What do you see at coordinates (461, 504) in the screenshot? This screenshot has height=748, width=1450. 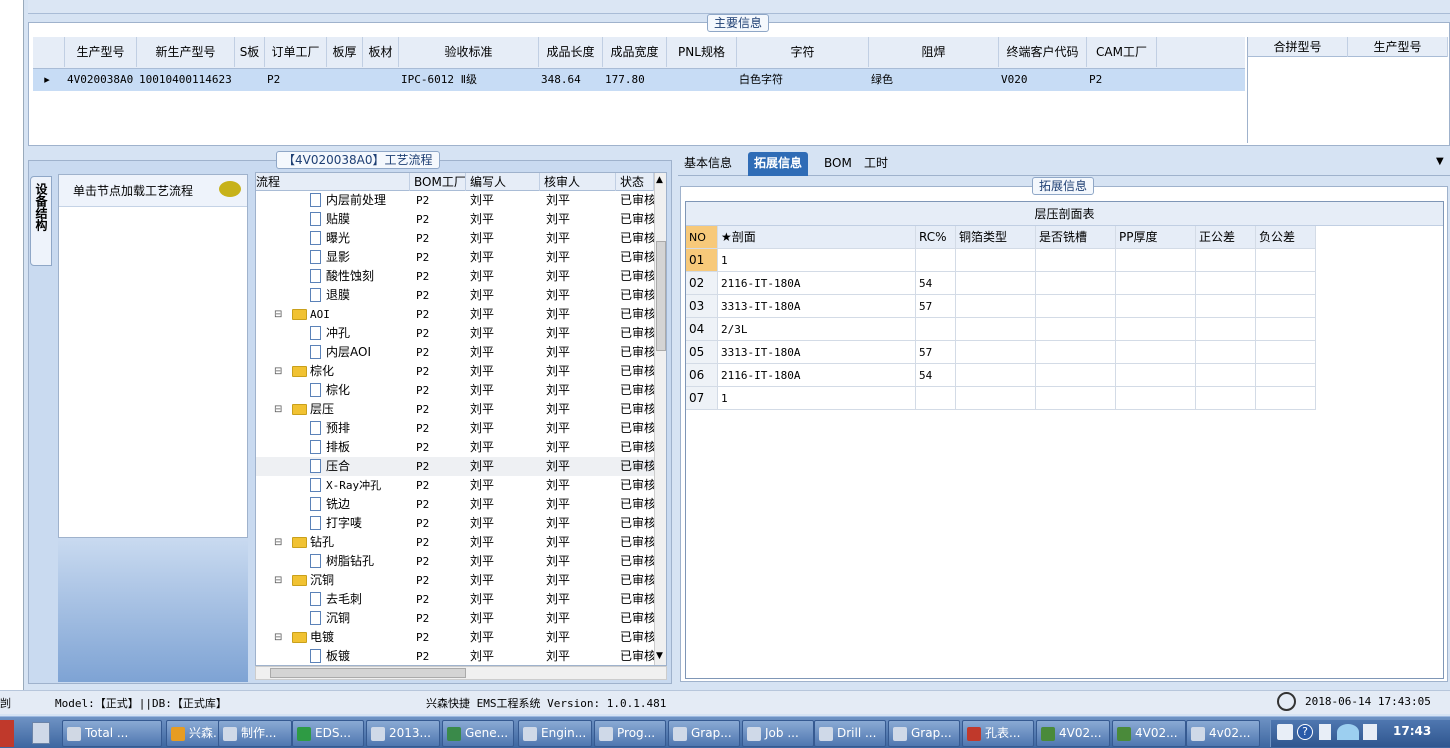 I see `tree-row: 铣边 P2 刘平 刘平 已审核` at bounding box center [461, 504].